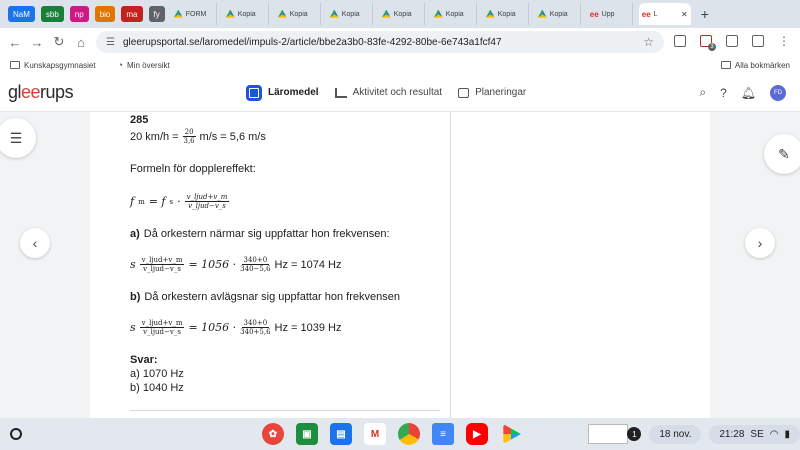 The height and width of the screenshot is (450, 800). I want to click on back-button: ←, so click(15, 42).